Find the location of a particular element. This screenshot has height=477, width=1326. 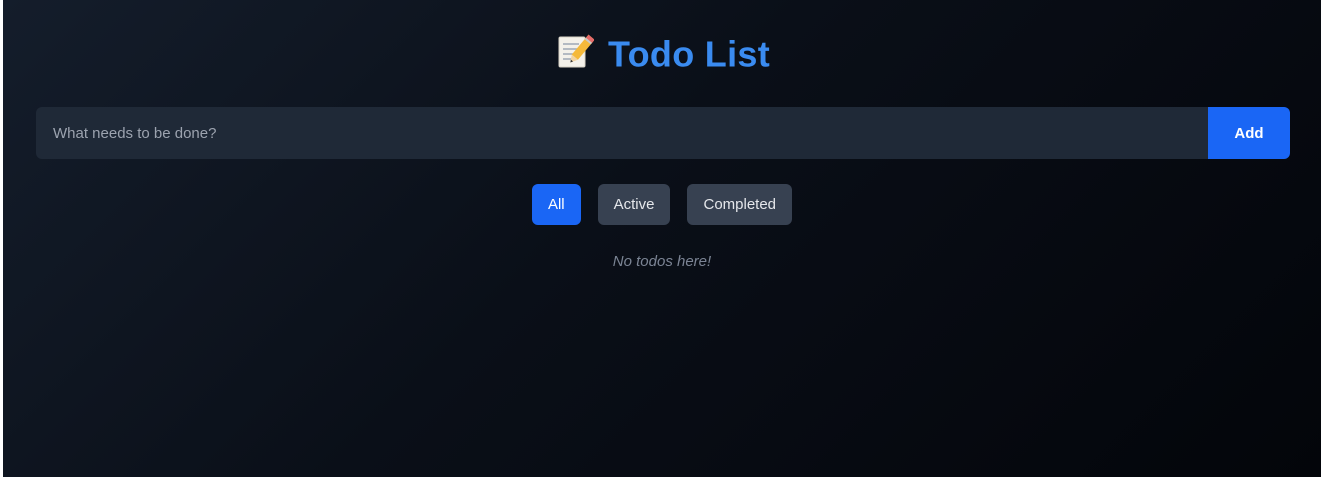

filter-all-button: All is located at coordinates (556, 204).